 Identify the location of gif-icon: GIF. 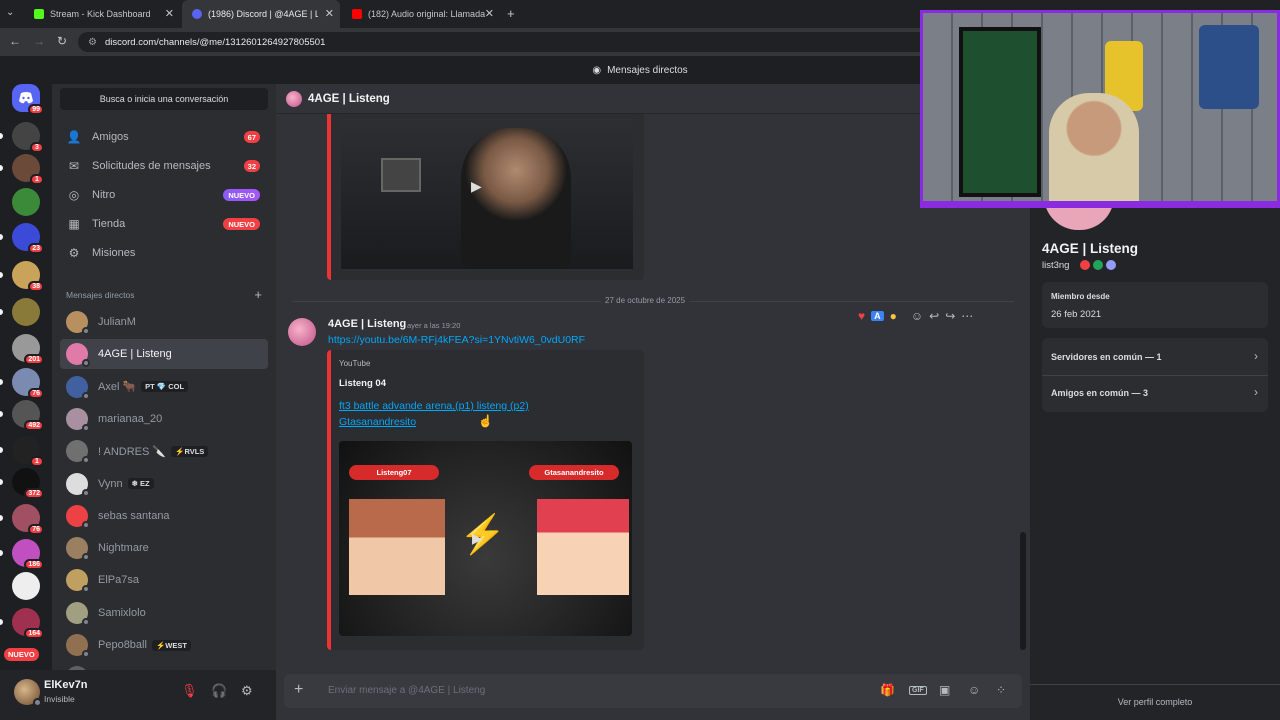
(918, 690).